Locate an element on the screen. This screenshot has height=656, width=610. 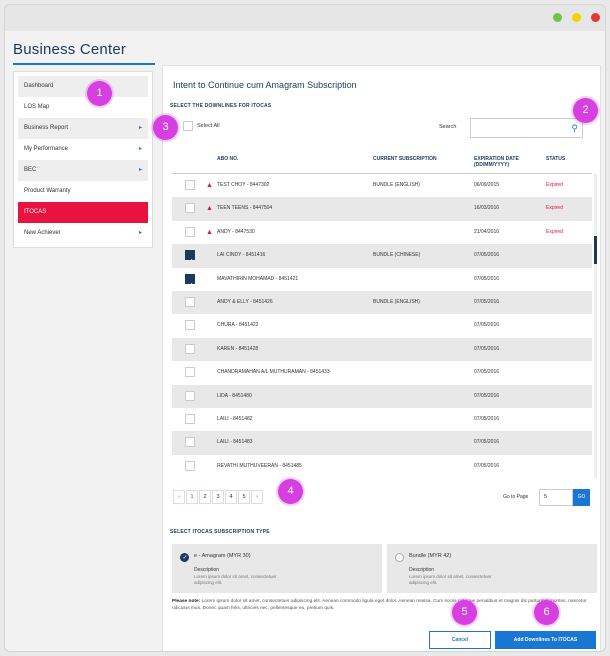
table-row: ▲ TEEN TEENS - 8447504 16/03/2016 Expired is located at coordinates (382, 209).